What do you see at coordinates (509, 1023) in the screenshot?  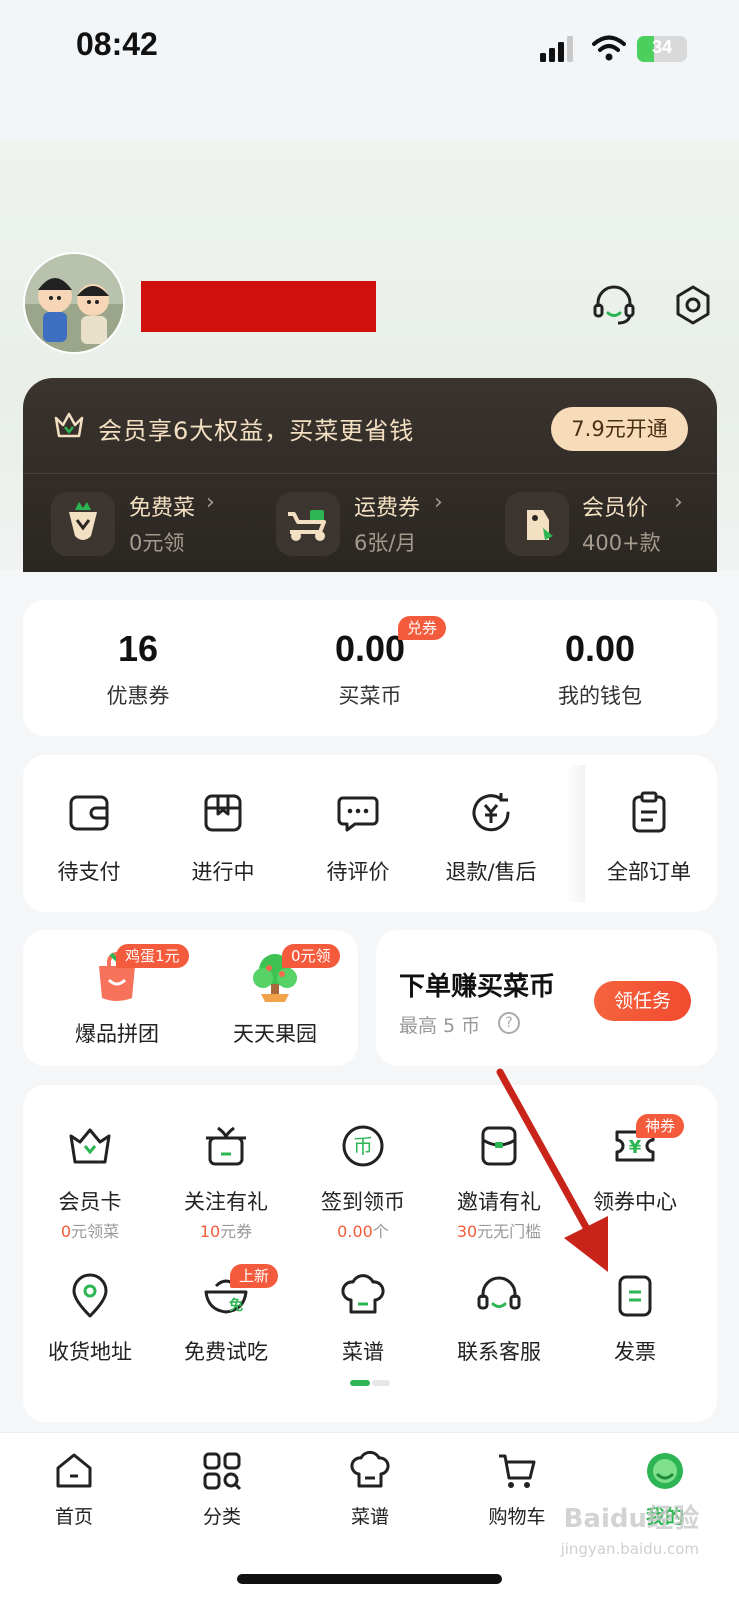 I see `help-icon: ?` at bounding box center [509, 1023].